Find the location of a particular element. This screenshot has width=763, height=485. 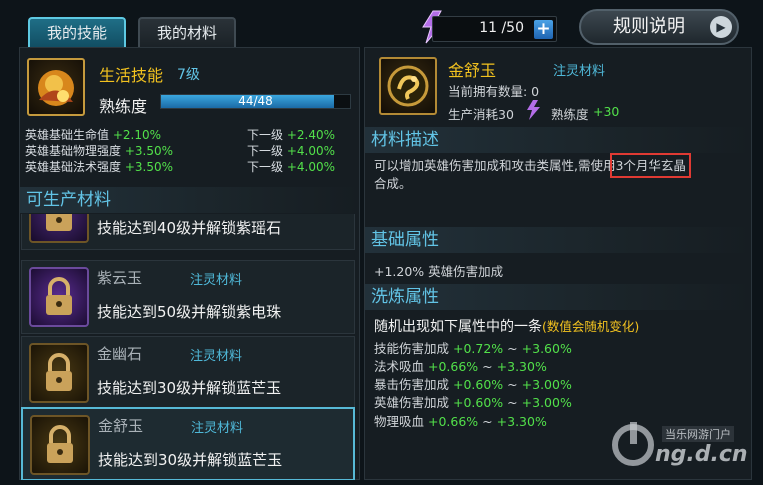

refine-row: 英雄伤害加成 +0.60% ~ +3.00% is located at coordinates (473, 402).